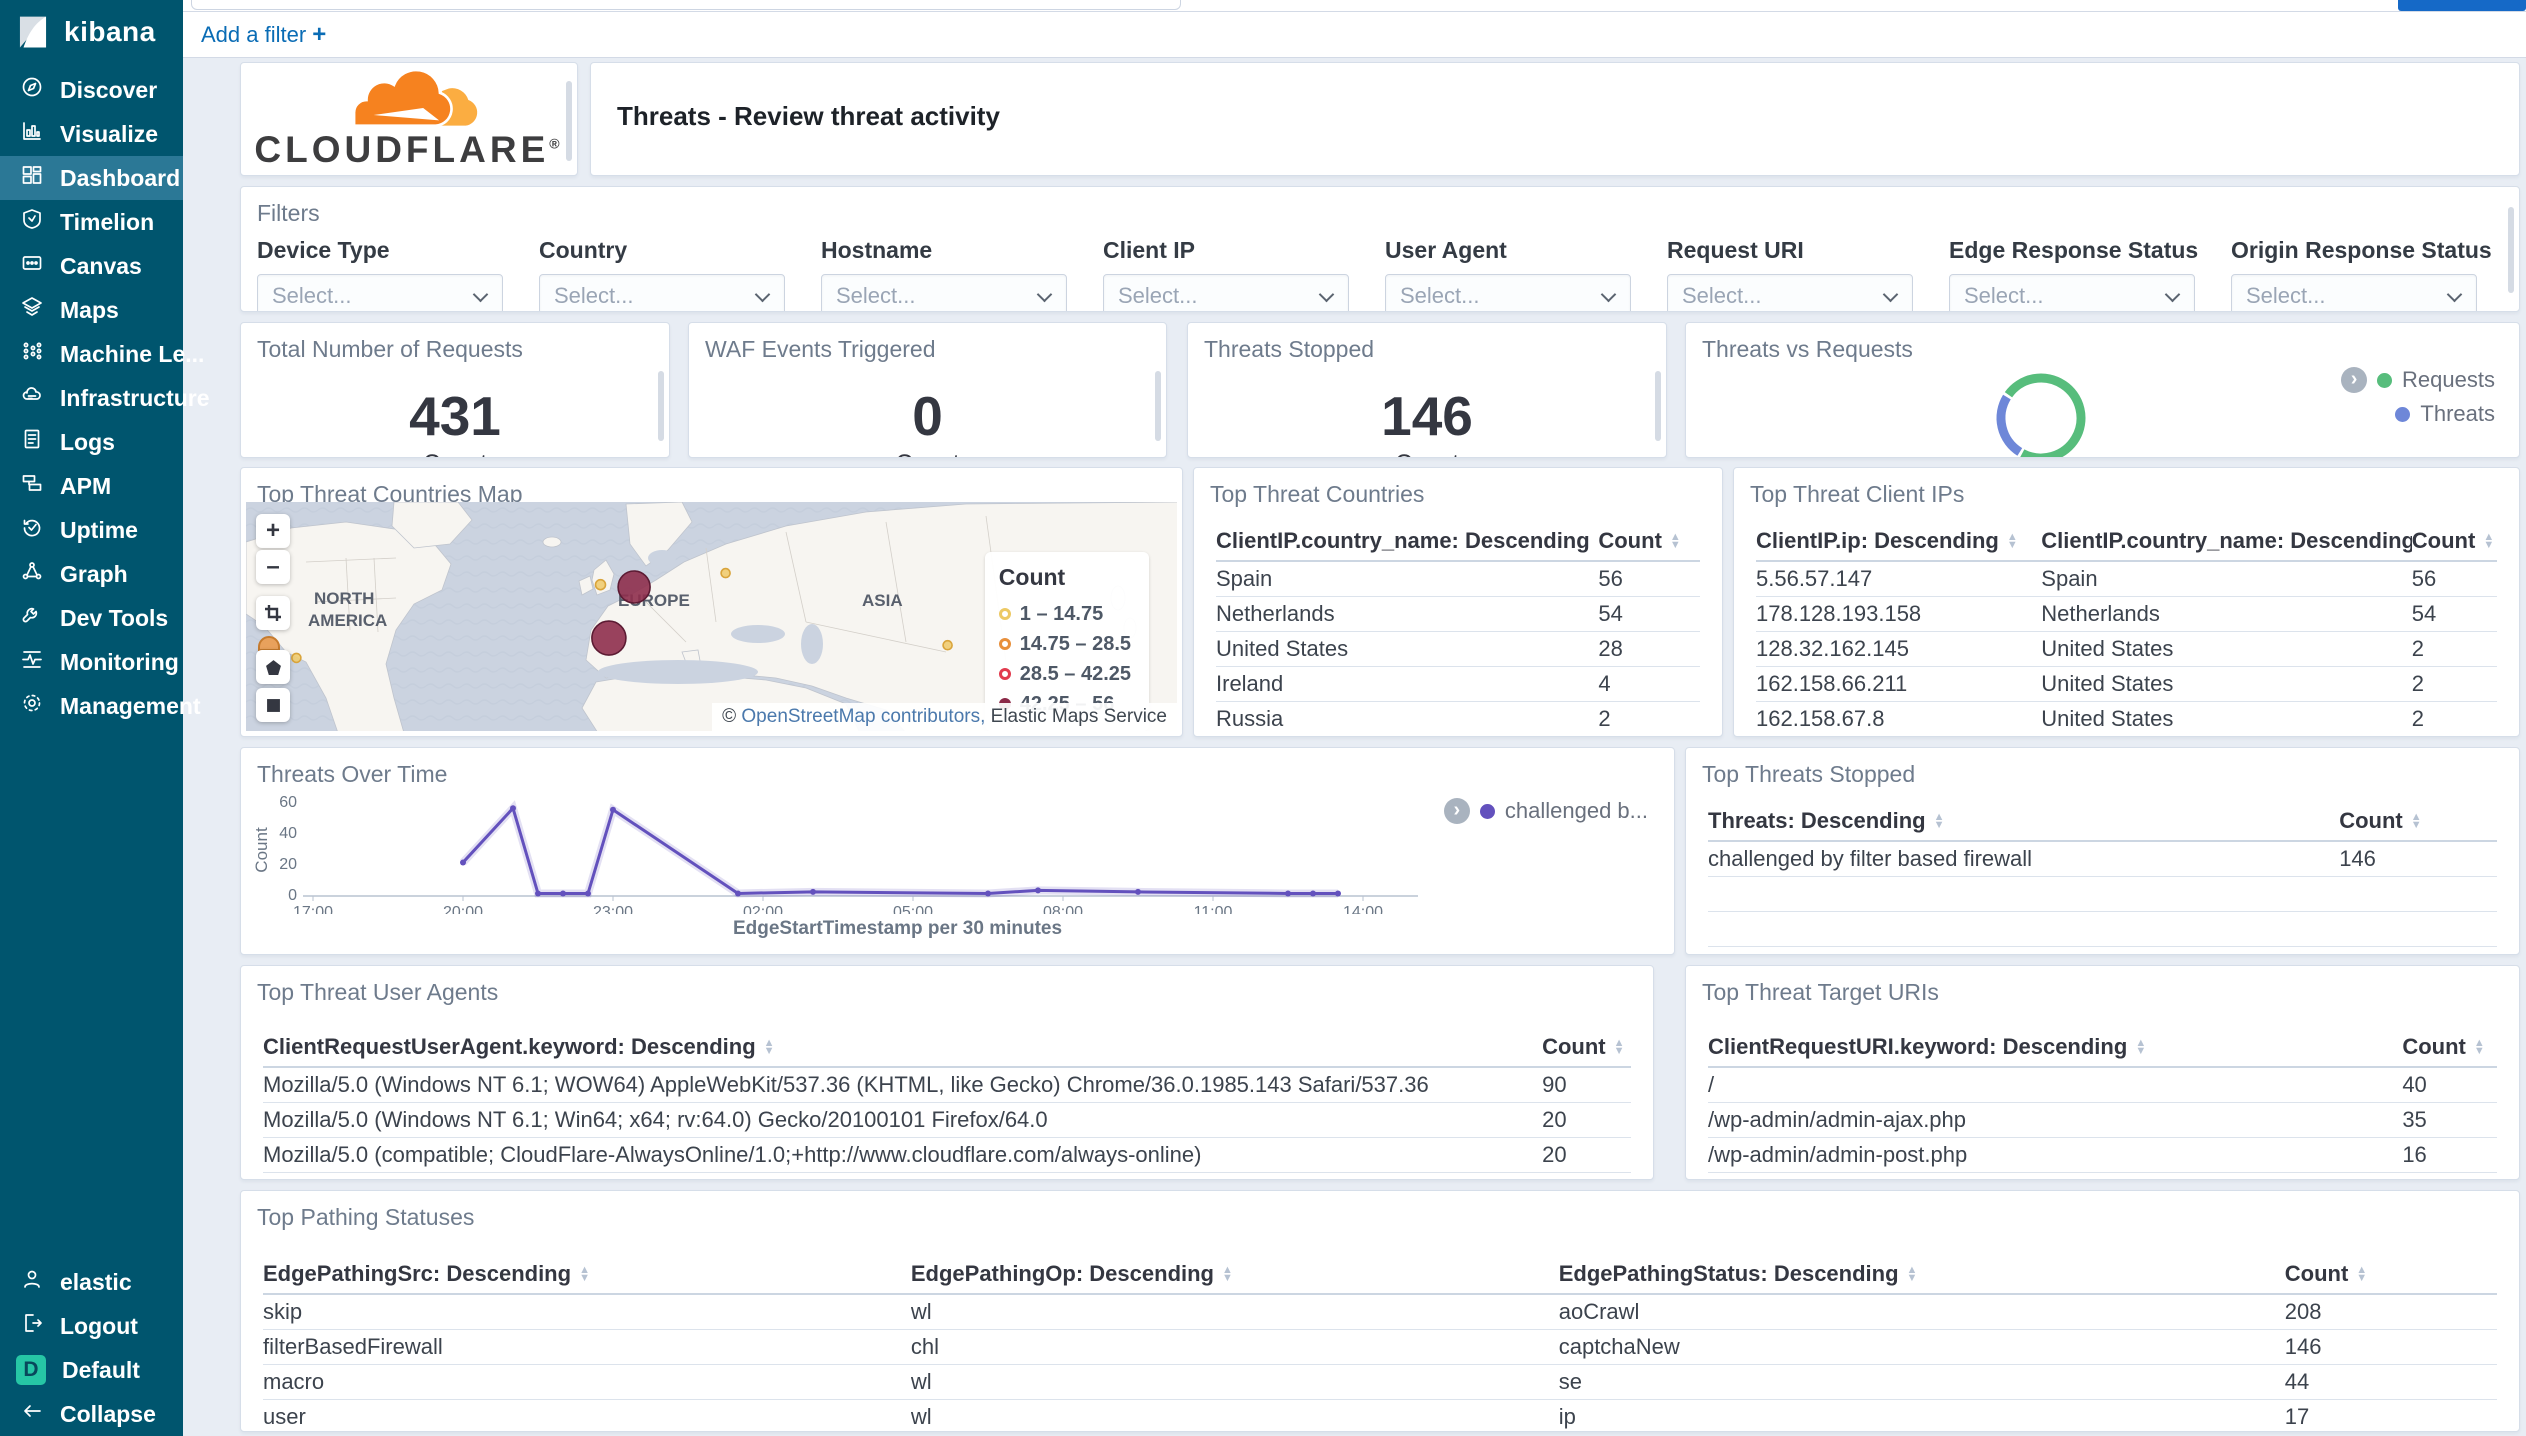 The width and height of the screenshot is (2526, 1436). Describe the element at coordinates (91, 574) in the screenshot. I see `sidebar-item-graph: Graph` at that location.